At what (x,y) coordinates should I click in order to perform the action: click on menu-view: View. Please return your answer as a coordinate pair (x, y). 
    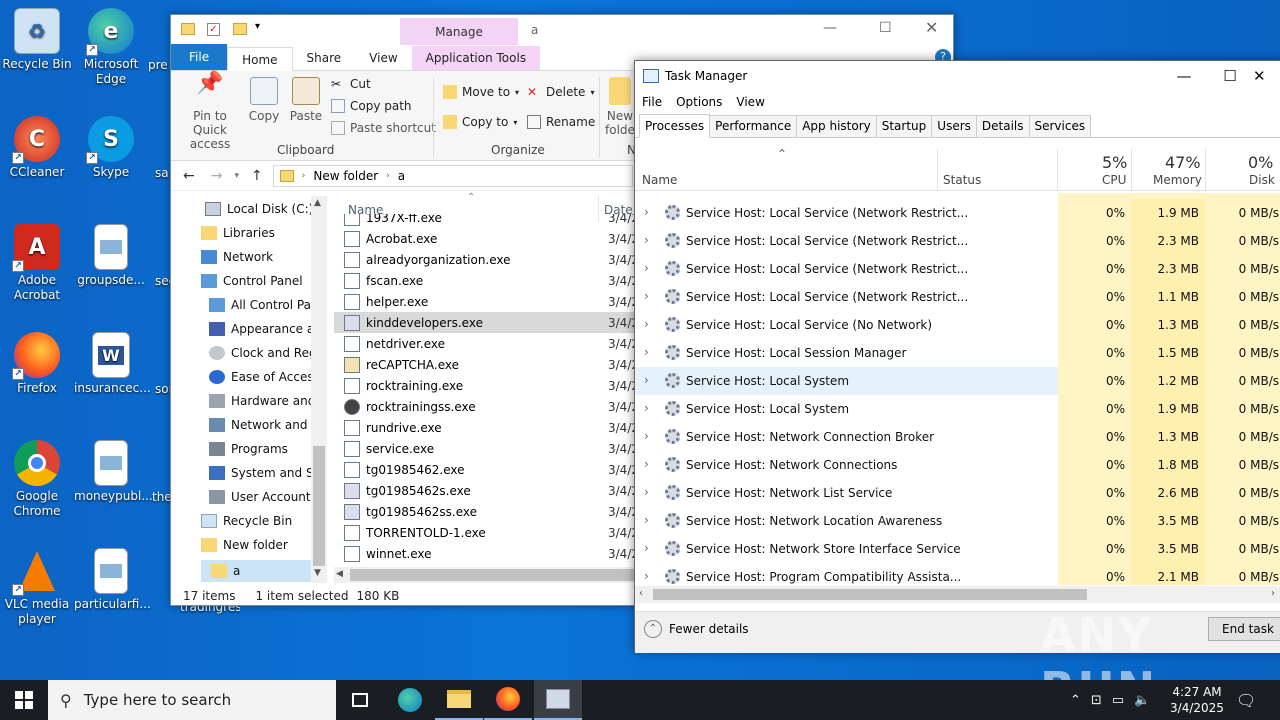
    Looking at the image, I should click on (750, 102).